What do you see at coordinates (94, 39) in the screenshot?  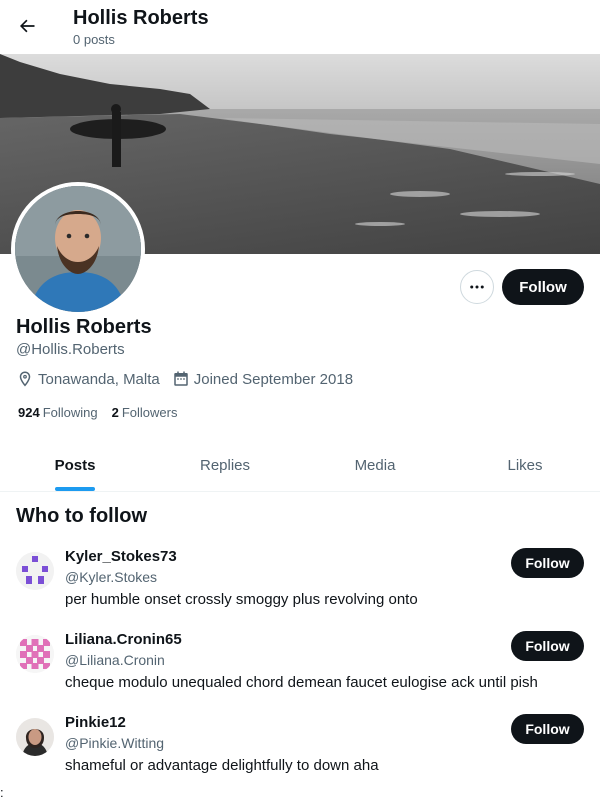 I see `header-post-count: 0 posts` at bounding box center [94, 39].